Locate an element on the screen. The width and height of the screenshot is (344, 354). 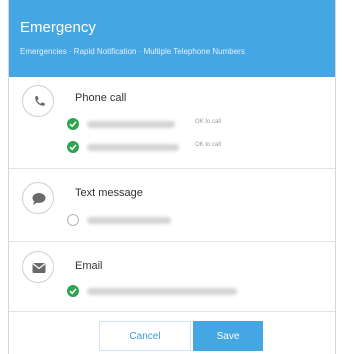
email-label: Email is located at coordinates (89, 266).